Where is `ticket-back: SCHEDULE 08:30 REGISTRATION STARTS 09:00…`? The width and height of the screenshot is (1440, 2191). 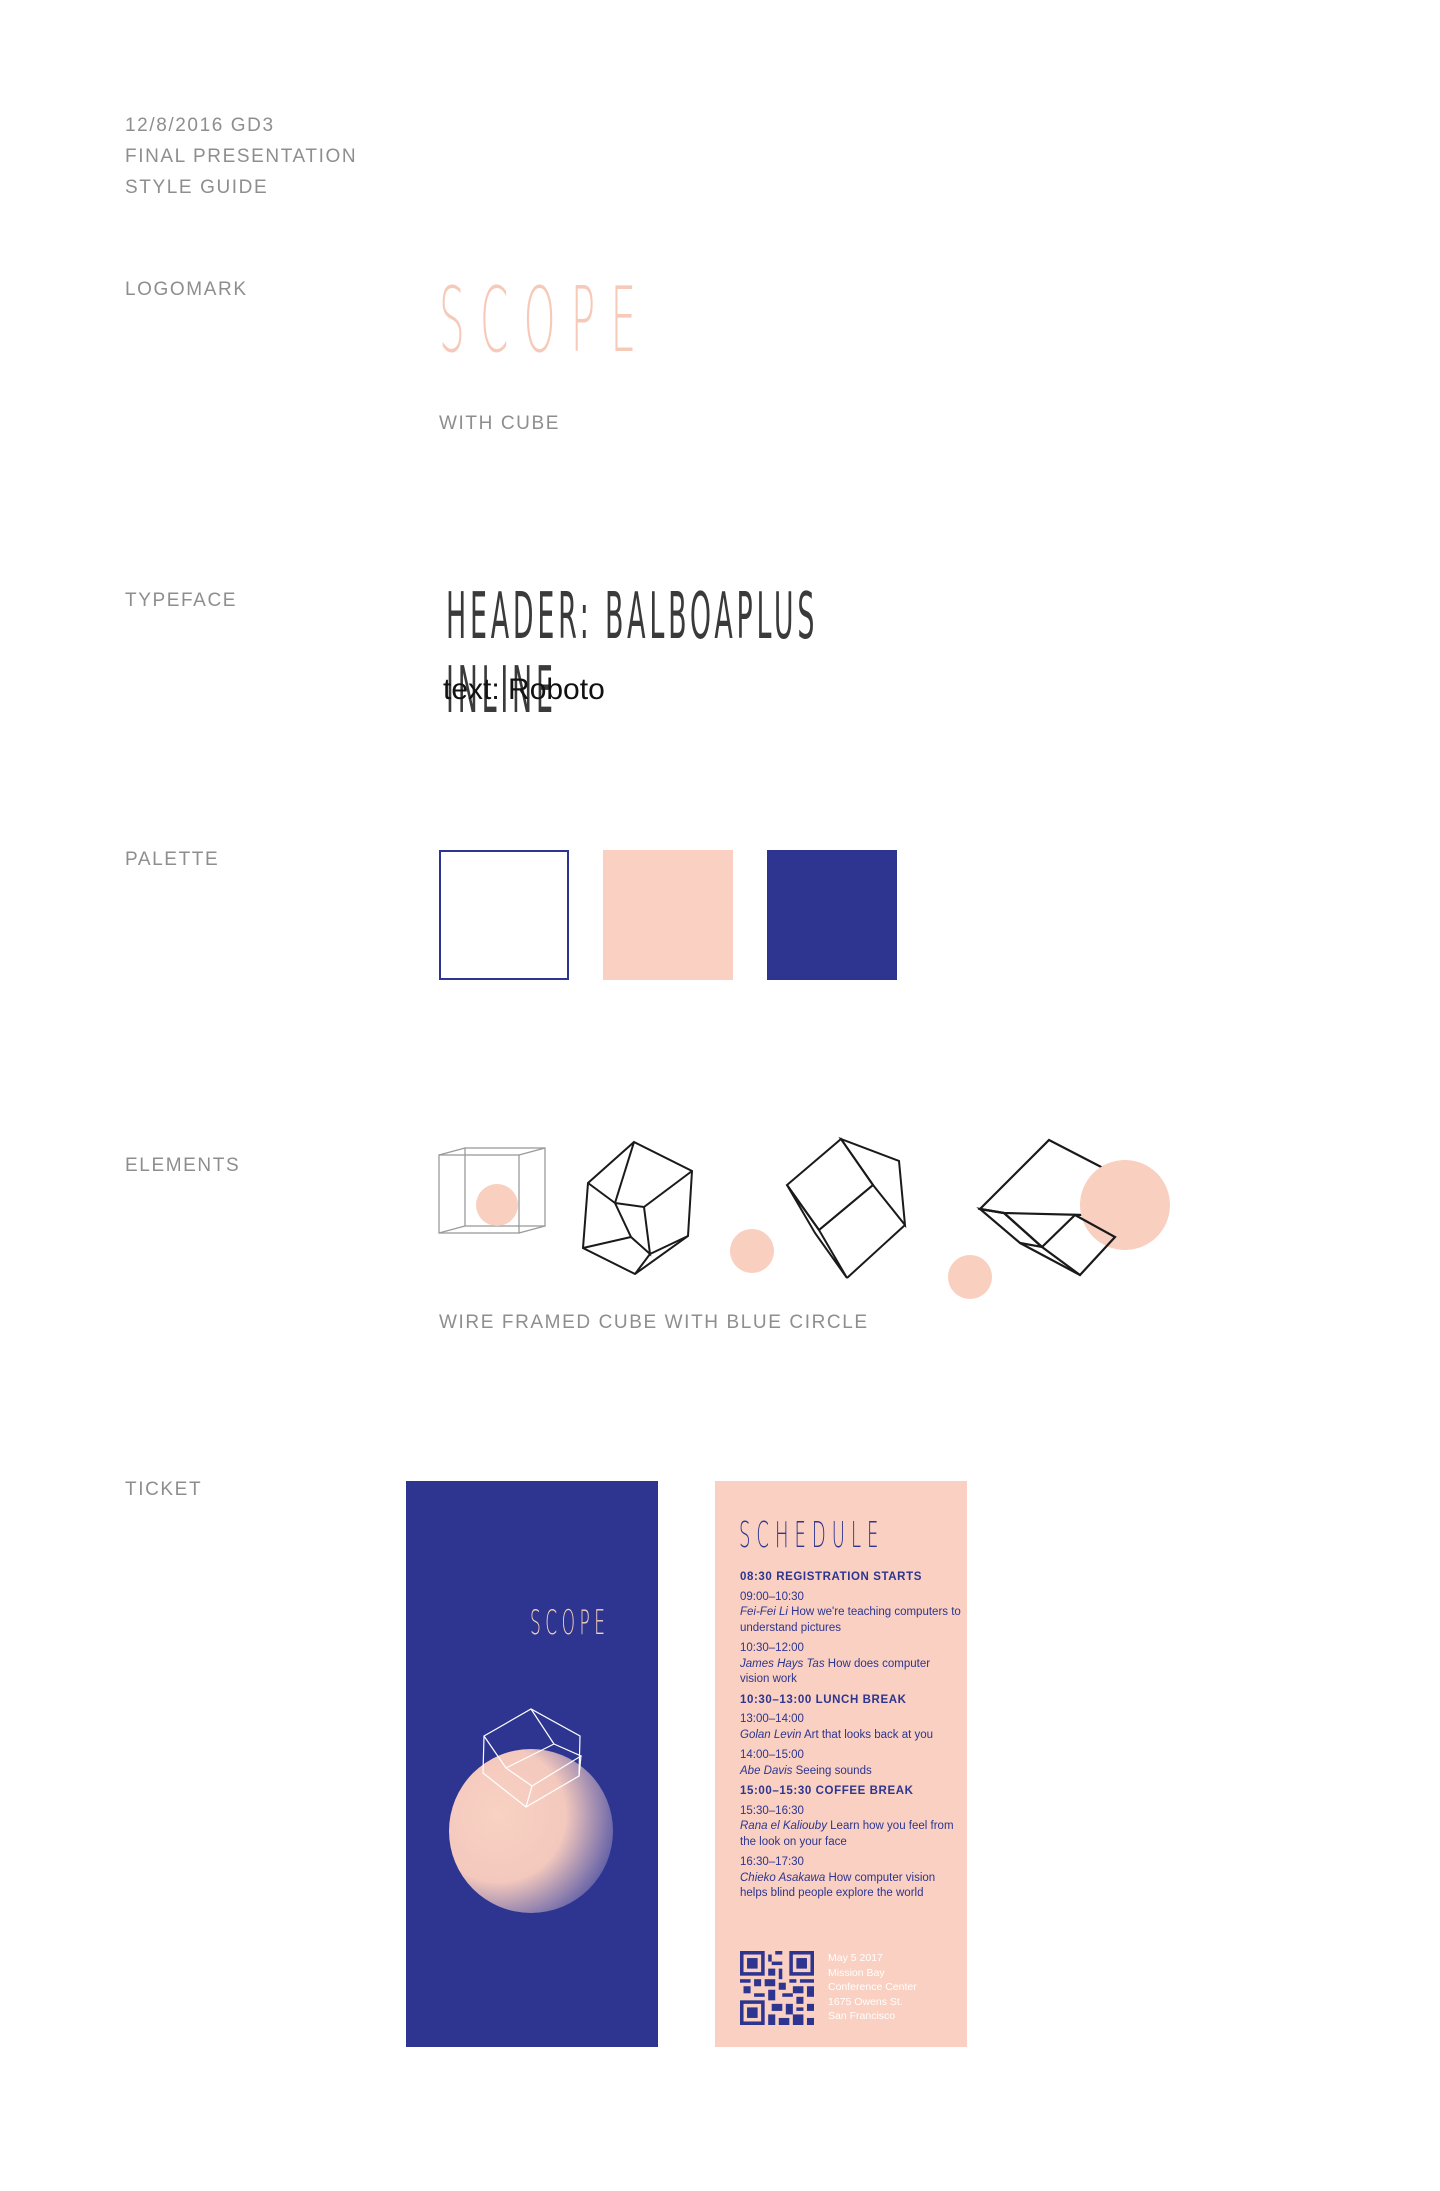
ticket-back: SCHEDULE 08:30 REGISTRATION STARTS 09:00… is located at coordinates (841, 1764).